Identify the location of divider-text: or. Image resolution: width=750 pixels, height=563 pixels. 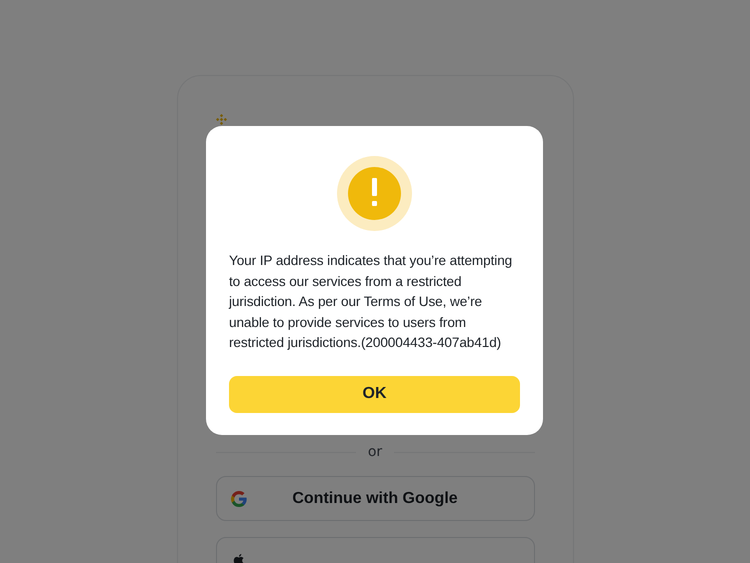
(375, 452).